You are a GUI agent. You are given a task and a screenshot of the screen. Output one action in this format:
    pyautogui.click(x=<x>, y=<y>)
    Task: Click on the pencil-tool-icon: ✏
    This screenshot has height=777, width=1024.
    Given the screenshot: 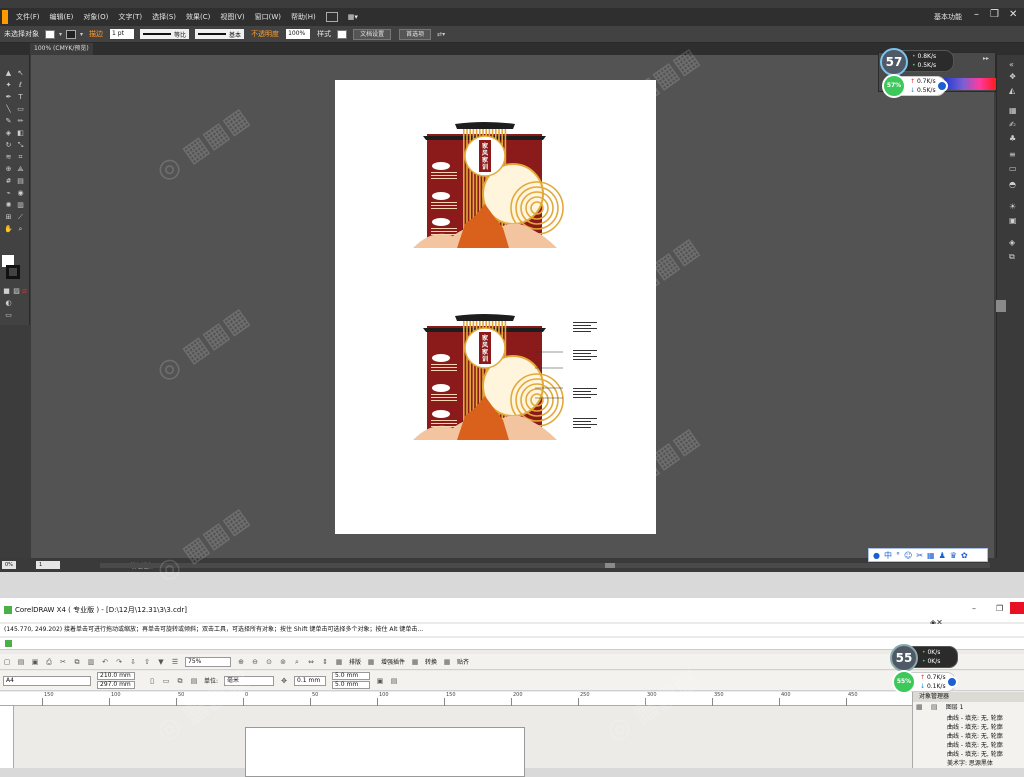 What is the action you would take?
    pyautogui.click(x=20, y=121)
    